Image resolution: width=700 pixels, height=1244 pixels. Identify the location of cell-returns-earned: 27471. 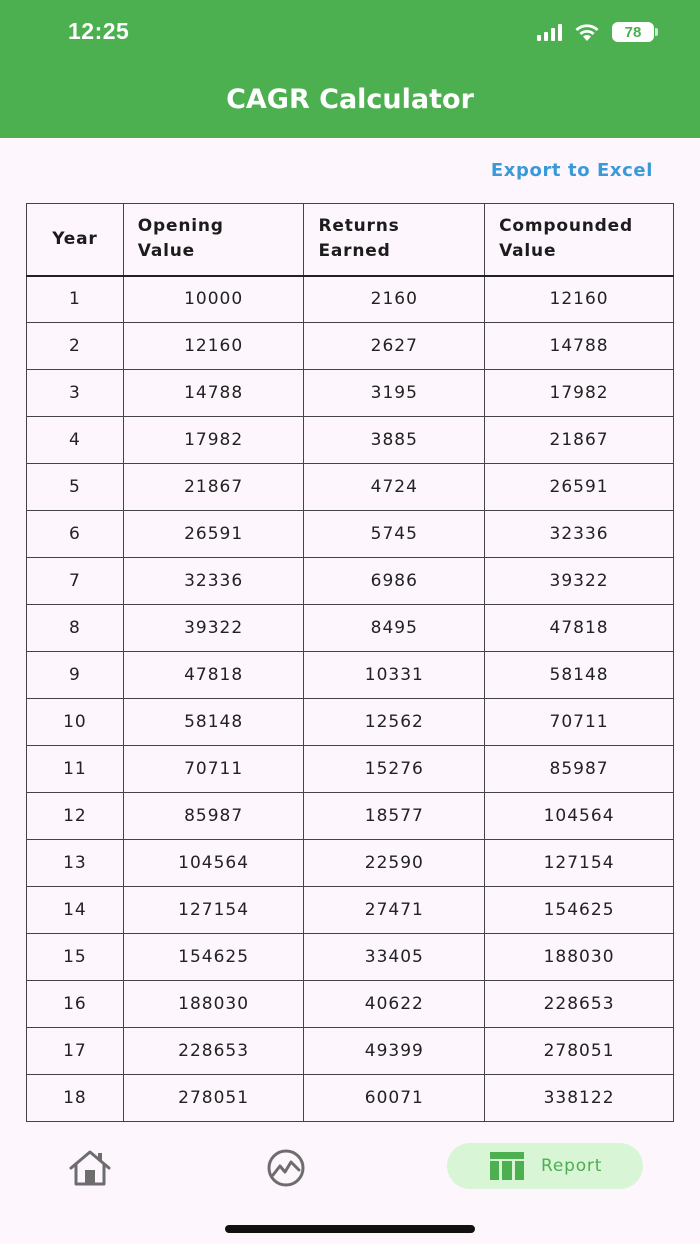
(394, 910).